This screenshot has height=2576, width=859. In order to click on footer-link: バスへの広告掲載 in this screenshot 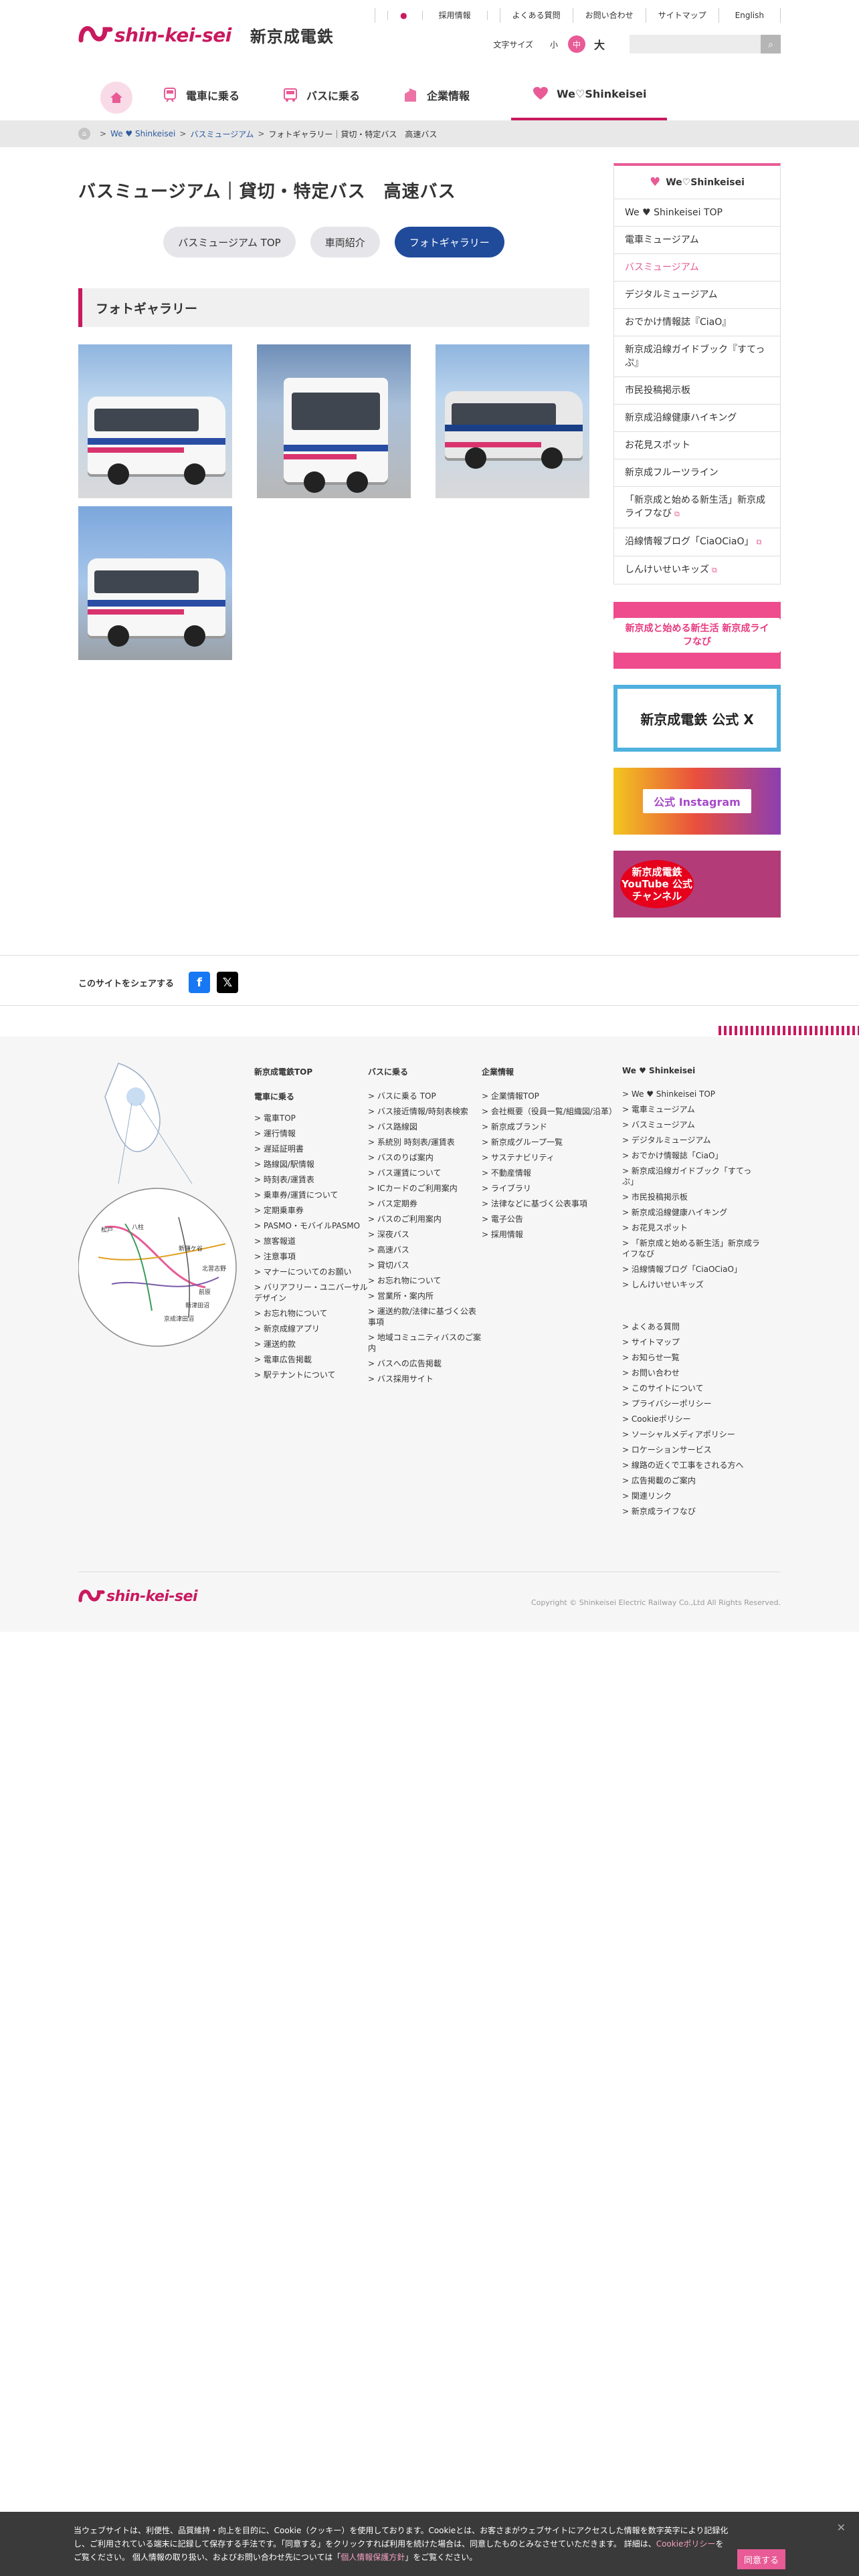, I will do `click(425, 1363)`.